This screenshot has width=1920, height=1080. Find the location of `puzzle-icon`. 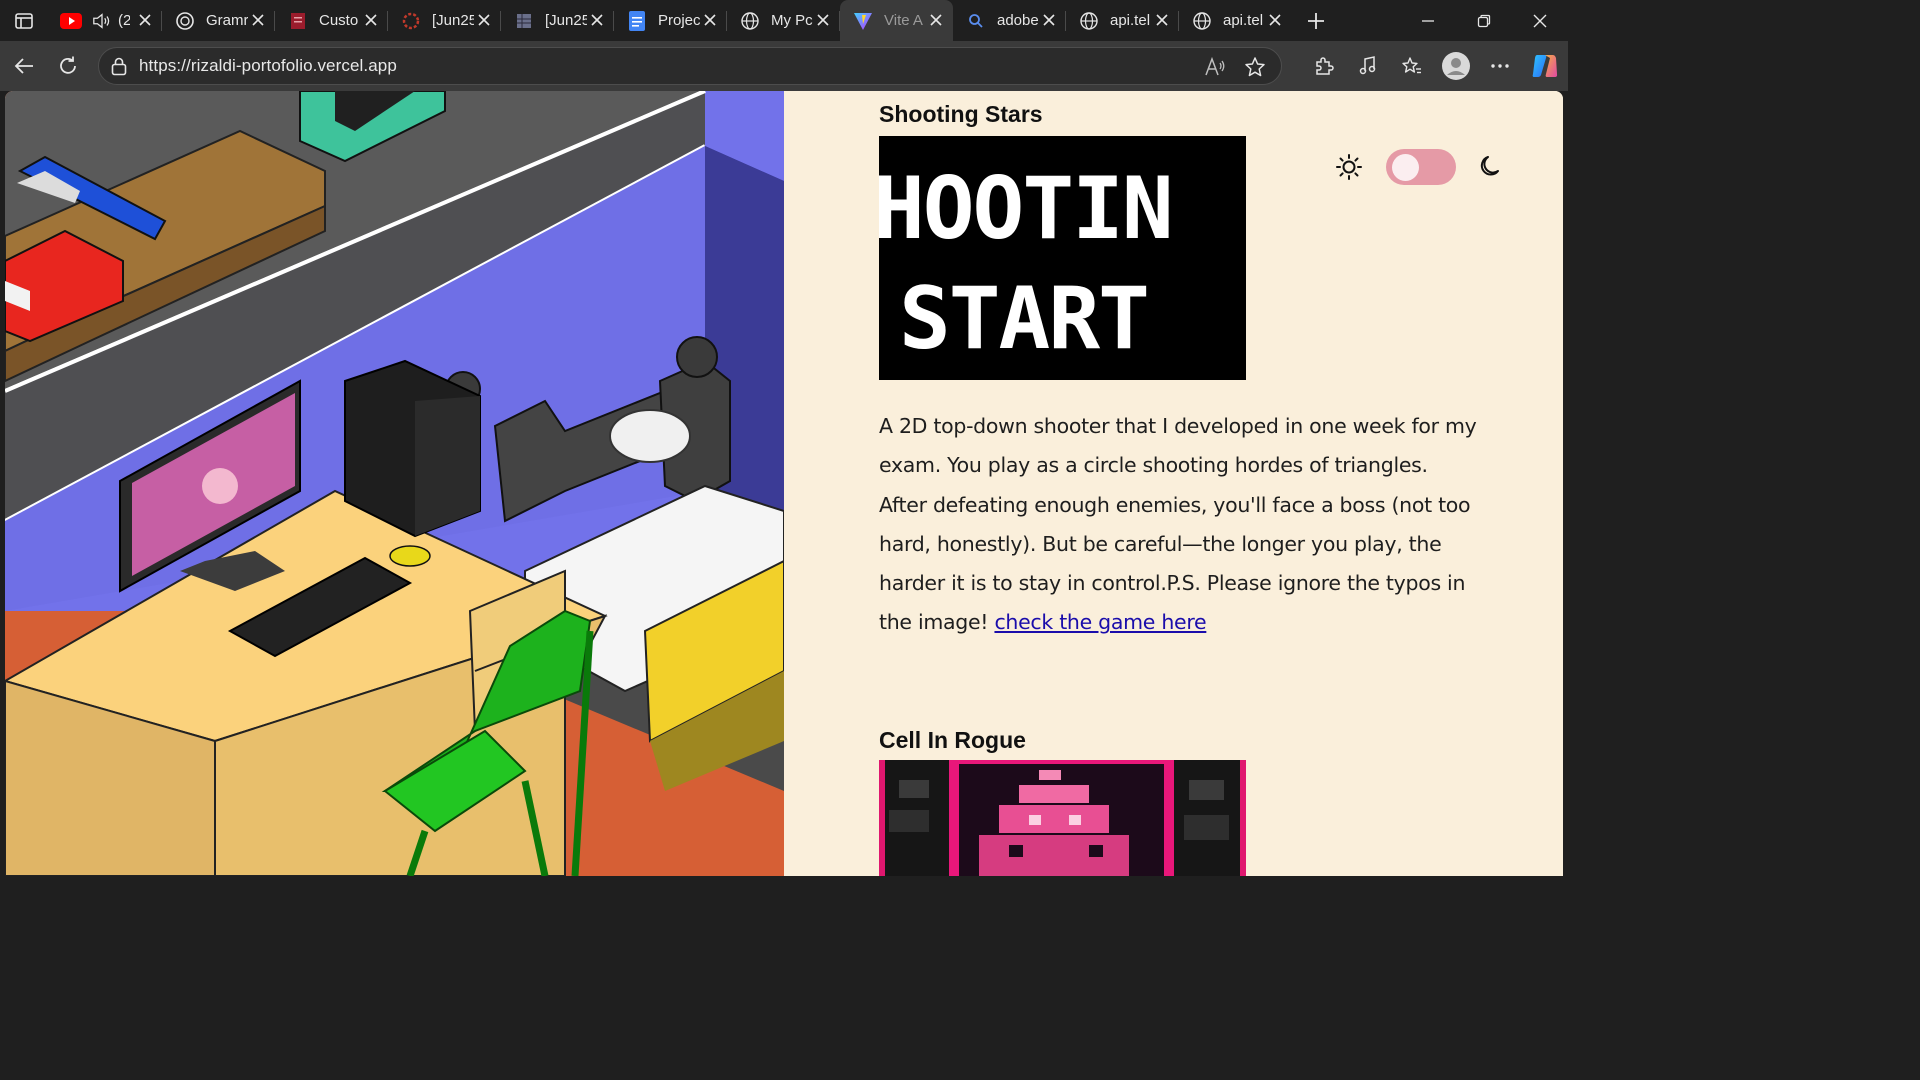

puzzle-icon is located at coordinates (1325, 66).